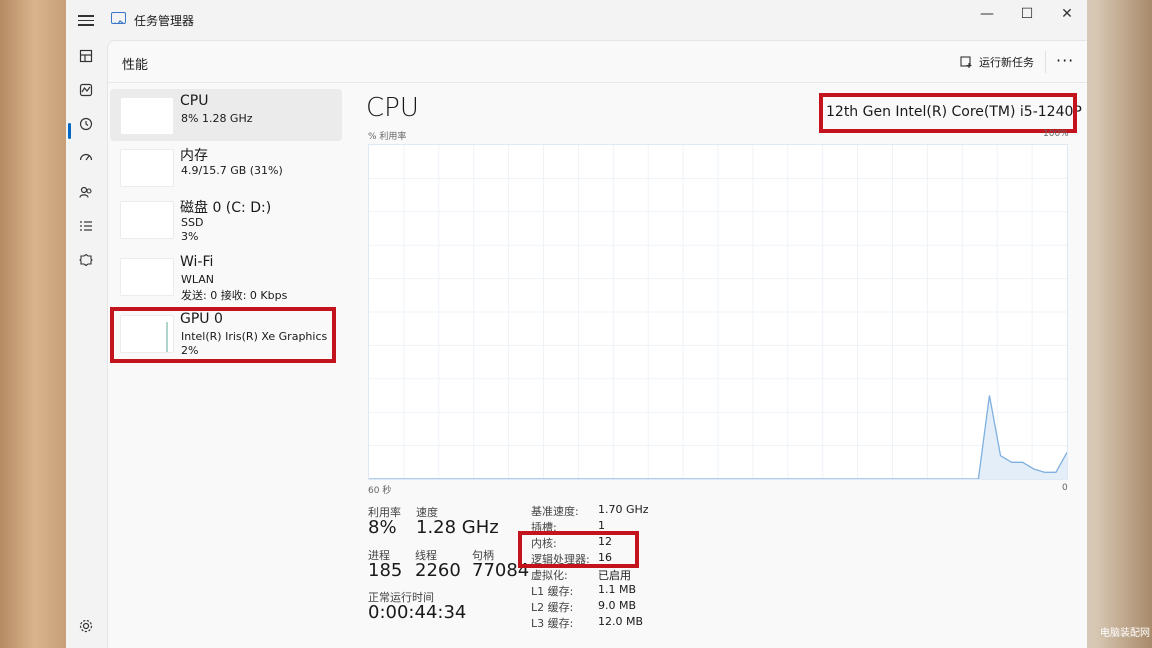  What do you see at coordinates (1065, 60) in the screenshot?
I see `more-options-button: ···` at bounding box center [1065, 60].